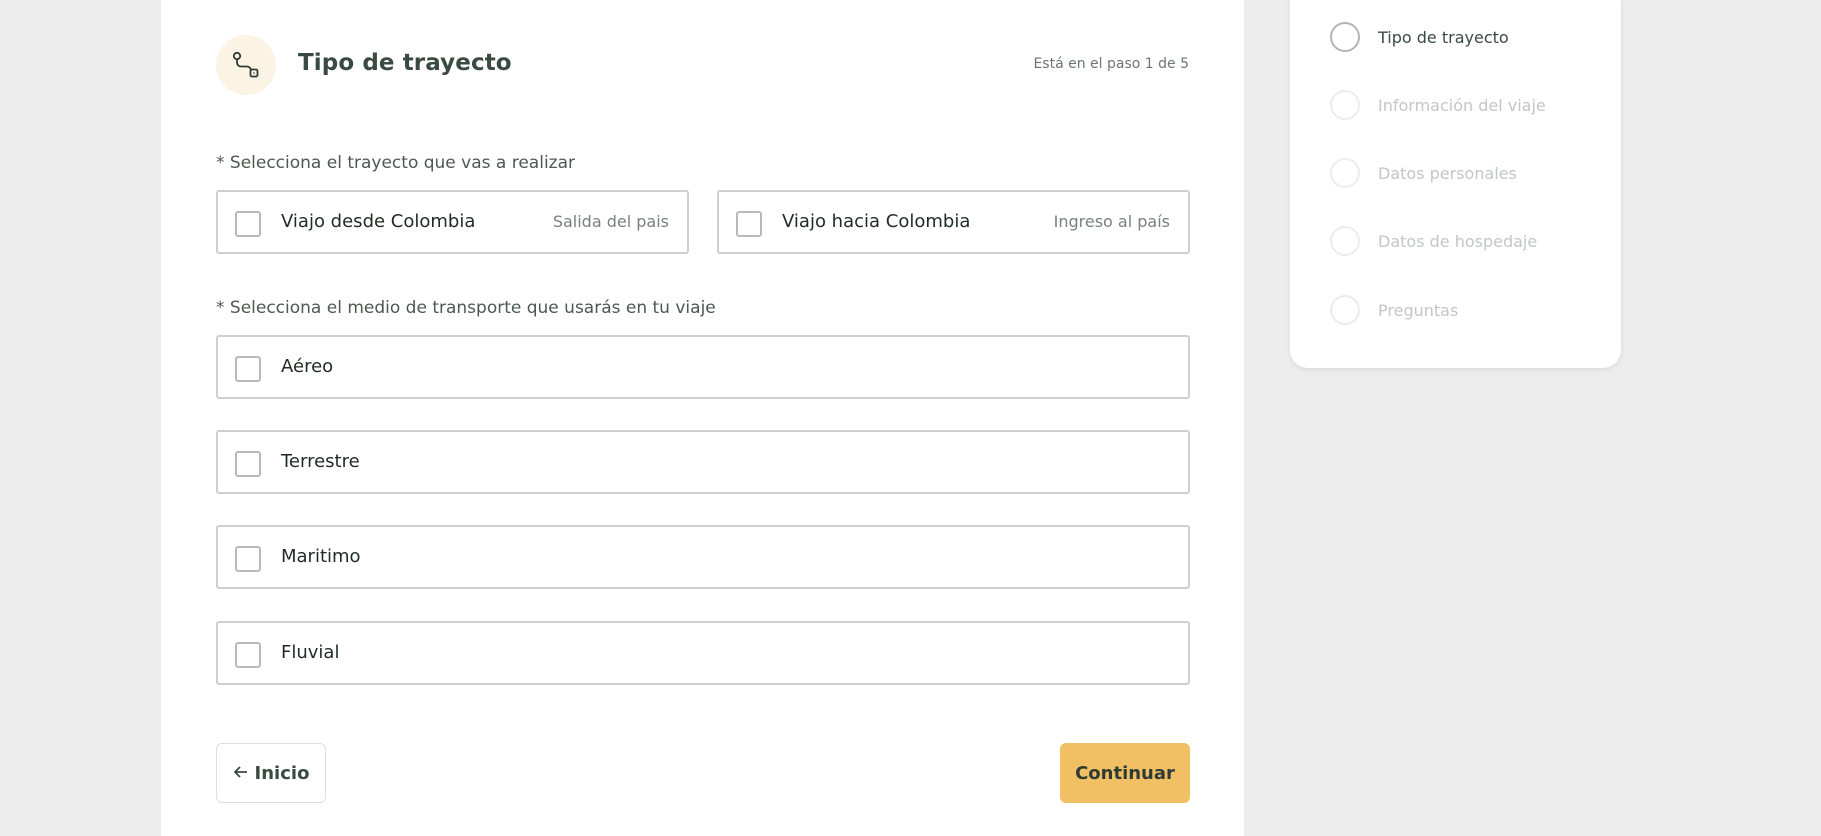 The width and height of the screenshot is (1821, 836). What do you see at coordinates (703, 462) in the screenshot?
I see `option-terrestre: Terrestre` at bounding box center [703, 462].